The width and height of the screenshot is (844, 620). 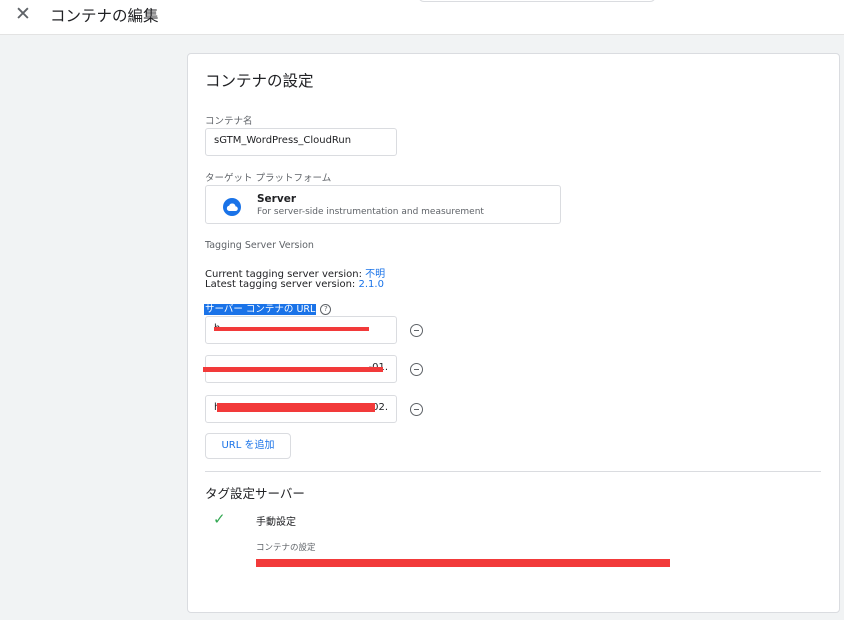 I want to click on add-url-button: URL を追加, so click(x=248, y=446).